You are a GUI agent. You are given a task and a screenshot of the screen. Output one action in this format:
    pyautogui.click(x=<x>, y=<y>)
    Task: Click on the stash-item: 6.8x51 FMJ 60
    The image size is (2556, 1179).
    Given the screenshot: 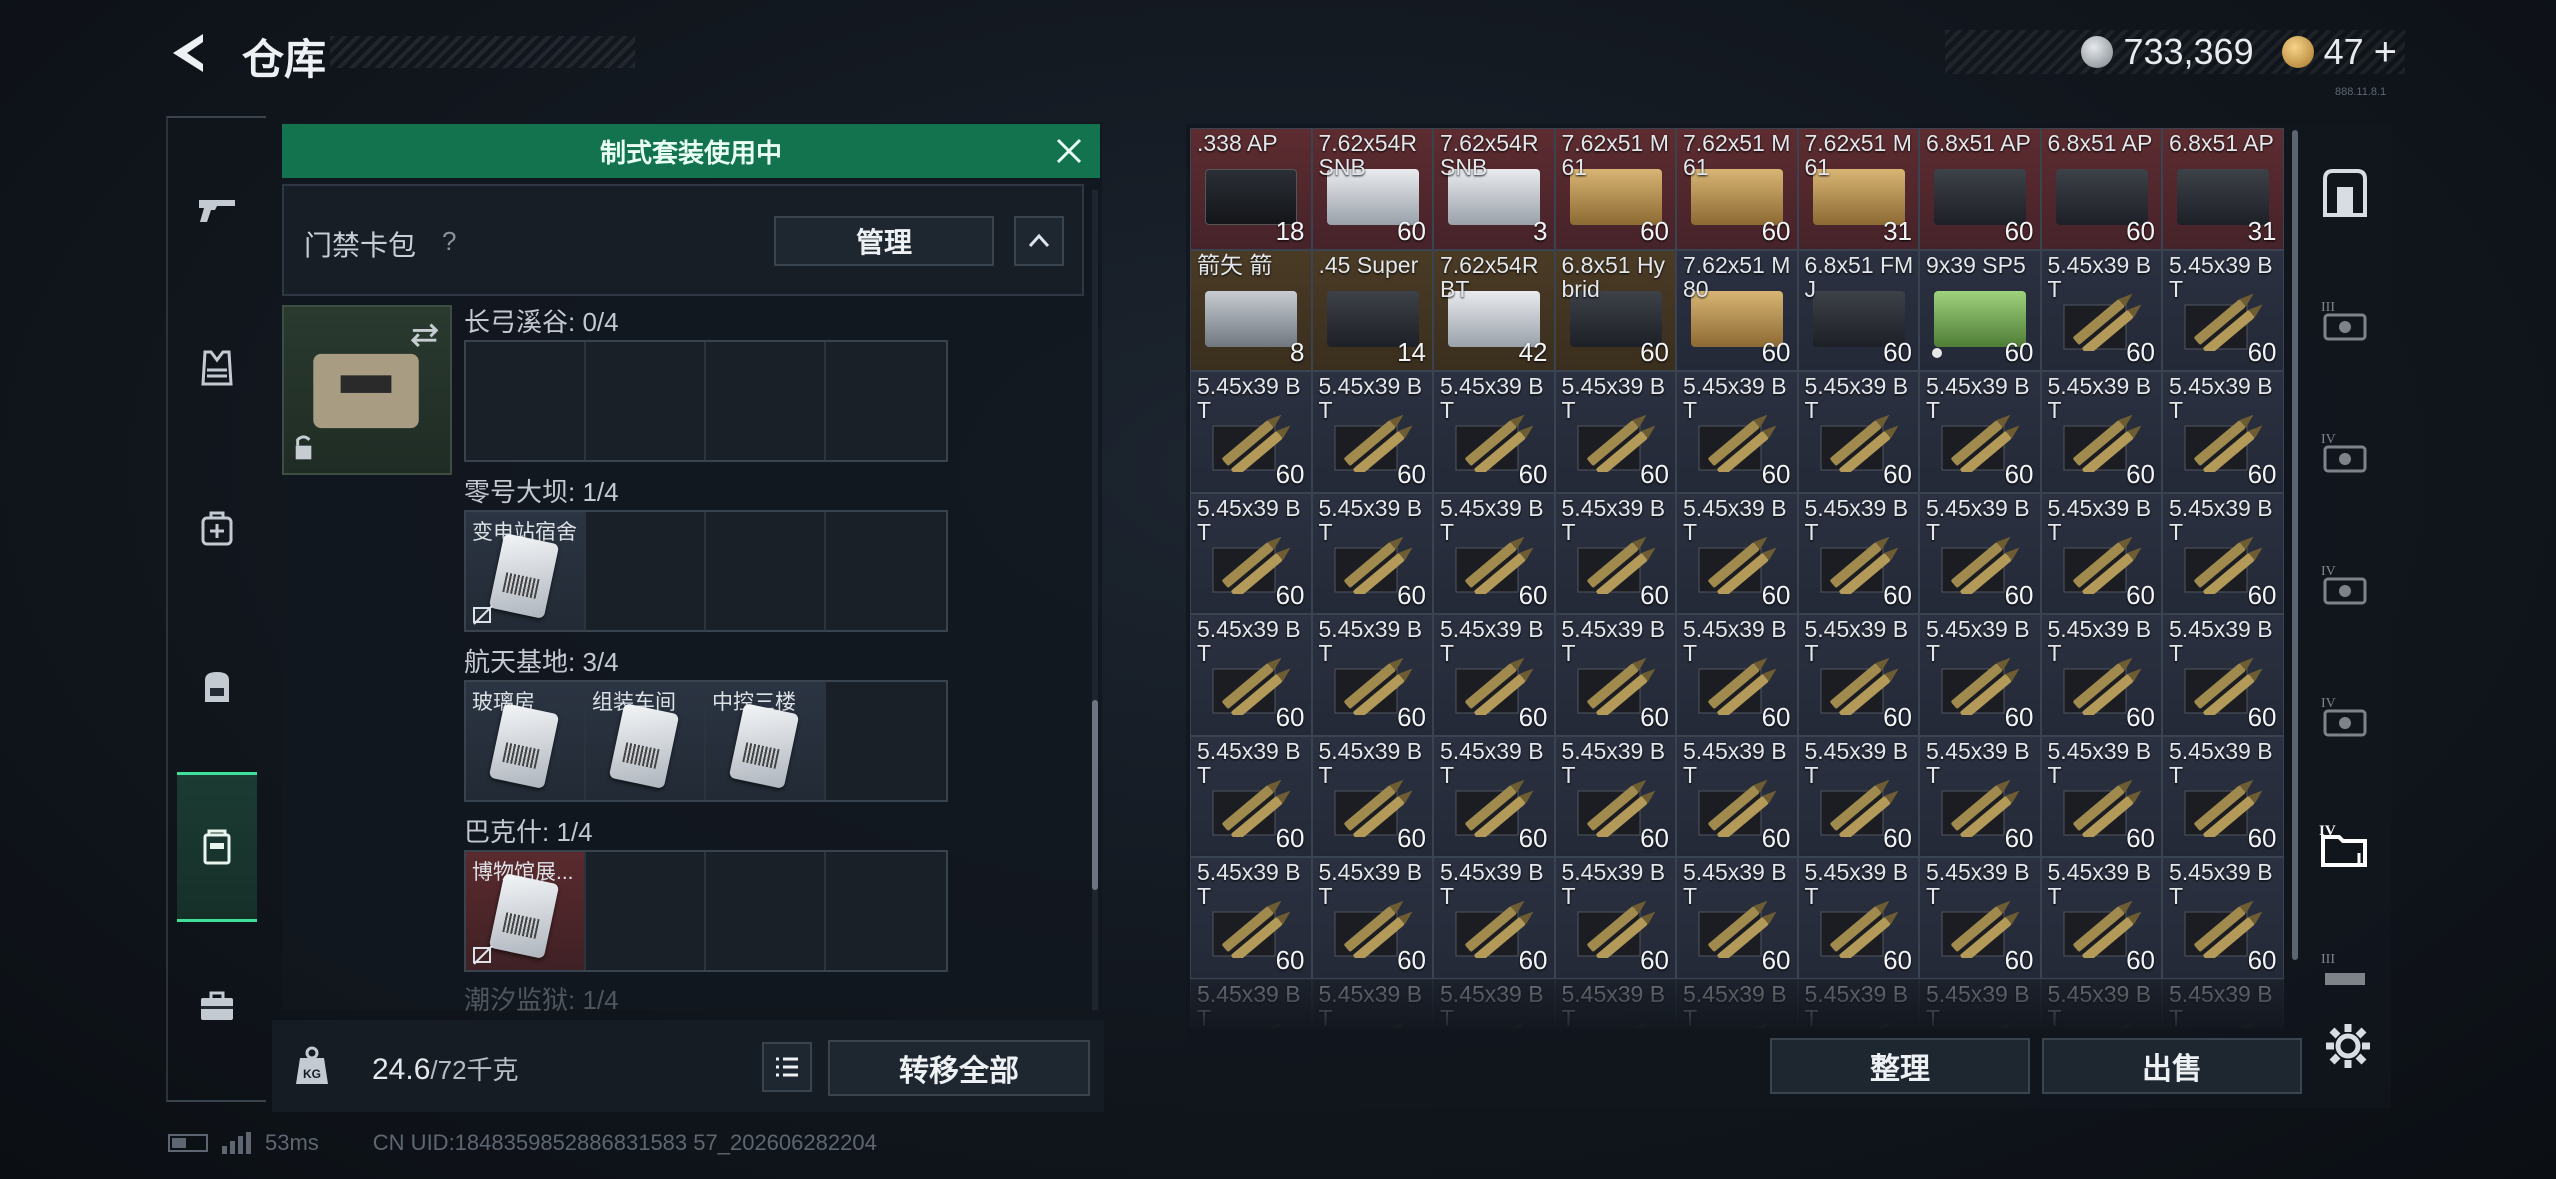 What is the action you would take?
    pyautogui.click(x=1858, y=310)
    